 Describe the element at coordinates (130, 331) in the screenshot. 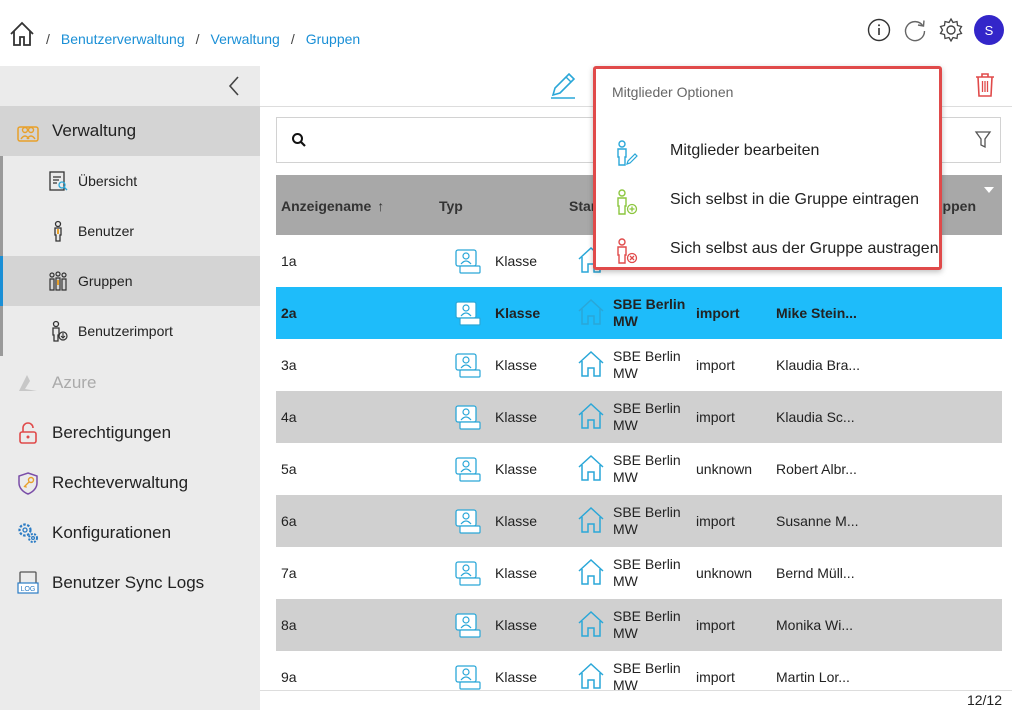

I see `sidebar-subitem-benutzerimport: Benutzerimport` at that location.